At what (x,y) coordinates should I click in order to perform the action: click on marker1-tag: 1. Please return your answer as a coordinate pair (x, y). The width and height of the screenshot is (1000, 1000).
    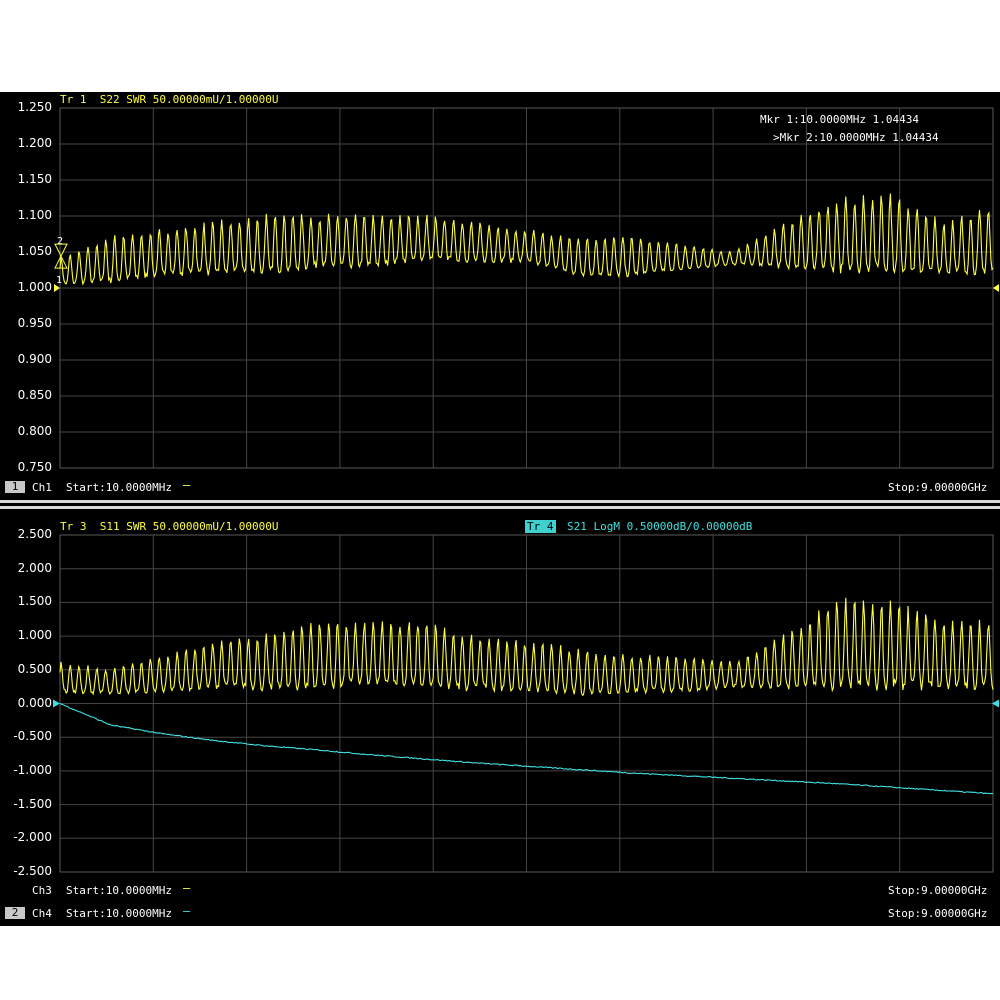
    Looking at the image, I should click on (59, 280).